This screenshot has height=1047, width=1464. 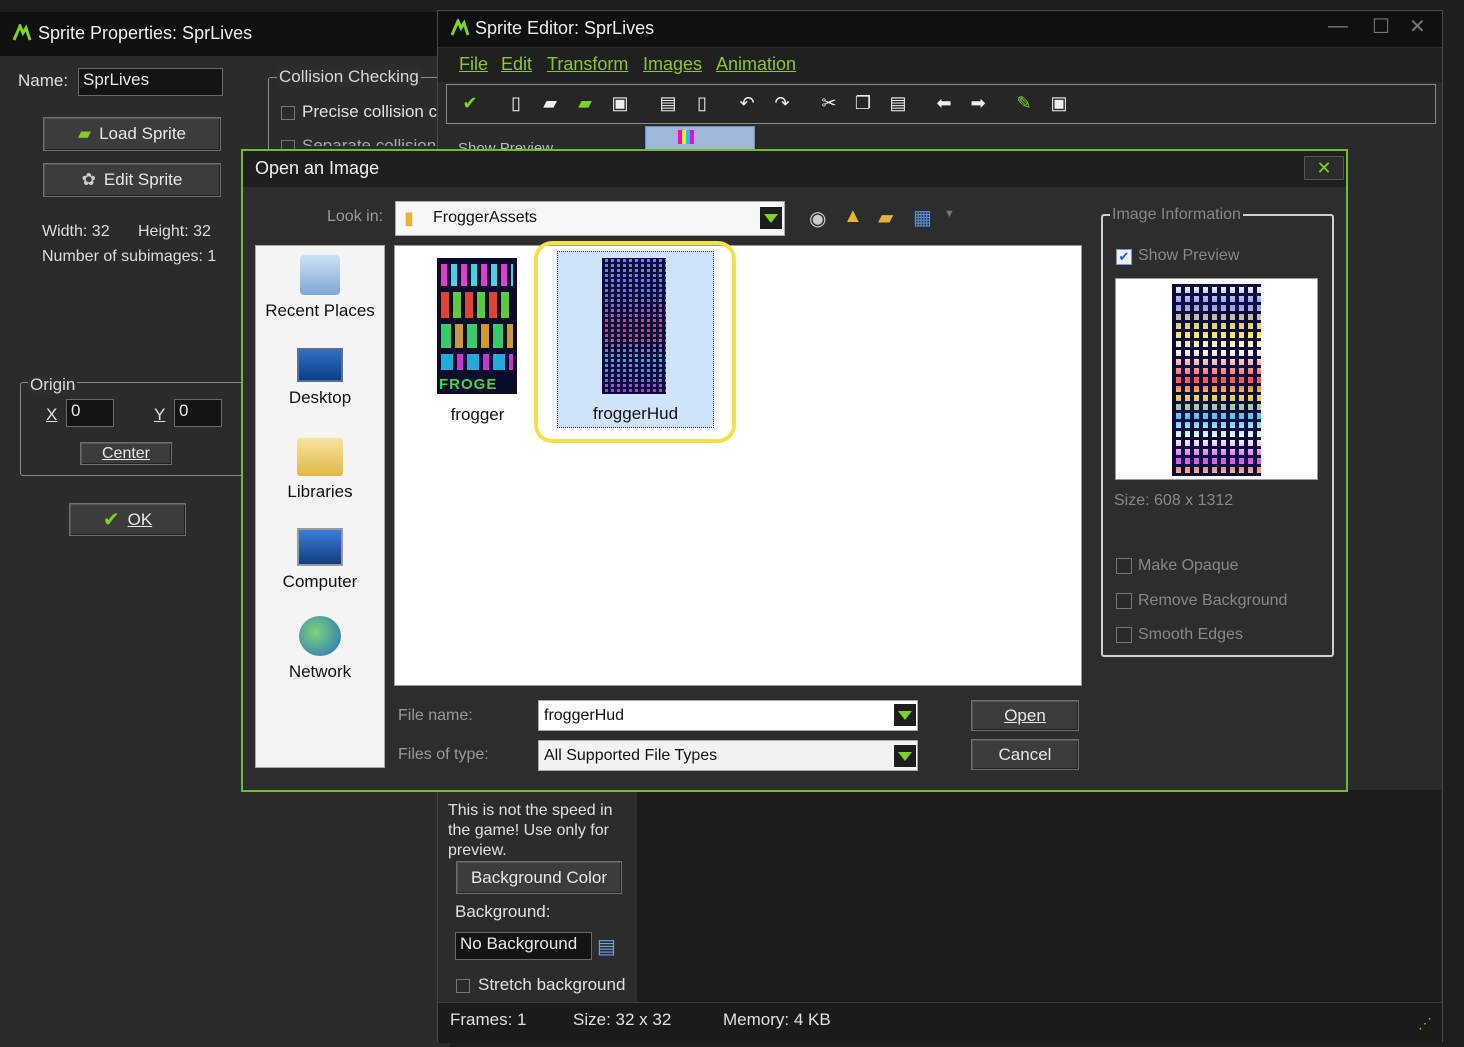 What do you see at coordinates (550, 103) in the screenshot?
I see `open-icon: ▰` at bounding box center [550, 103].